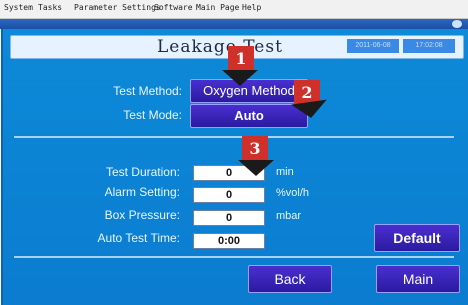 This screenshot has width=468, height=305. What do you see at coordinates (293, 193) in the screenshot?
I see `alarm-setting-unit: %vol/h` at bounding box center [293, 193].